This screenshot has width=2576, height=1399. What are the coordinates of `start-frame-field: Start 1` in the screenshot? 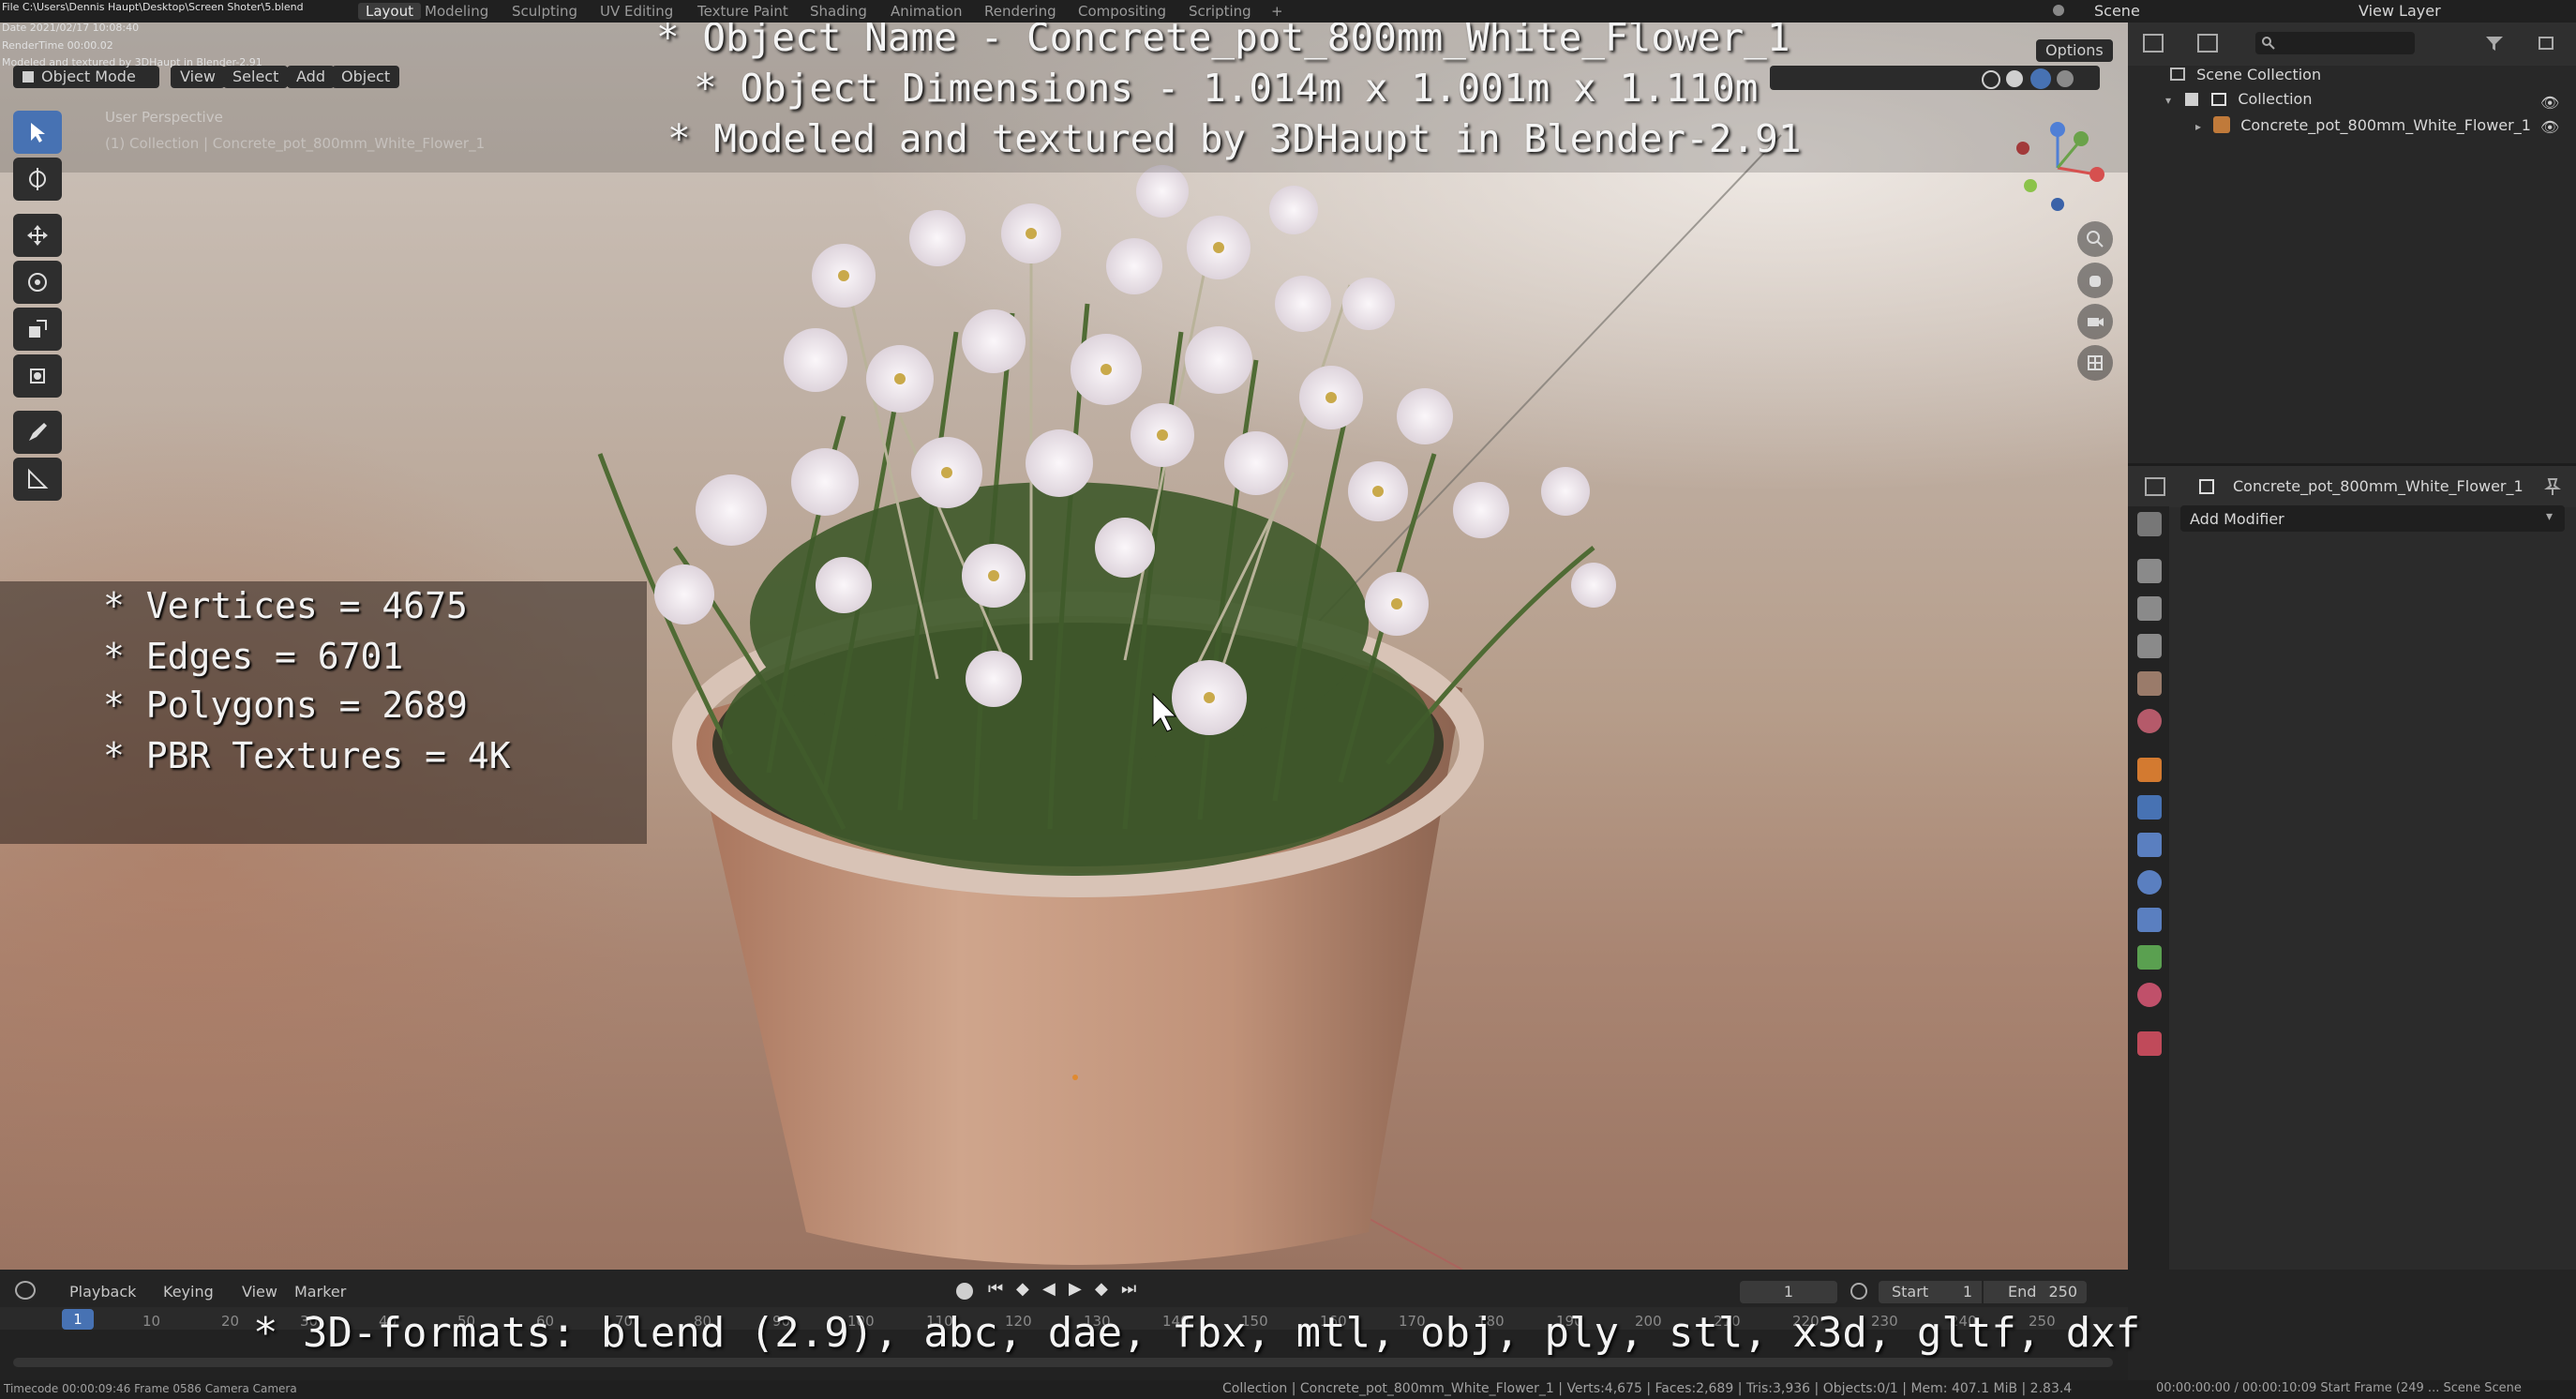 It's located at (1931, 1292).